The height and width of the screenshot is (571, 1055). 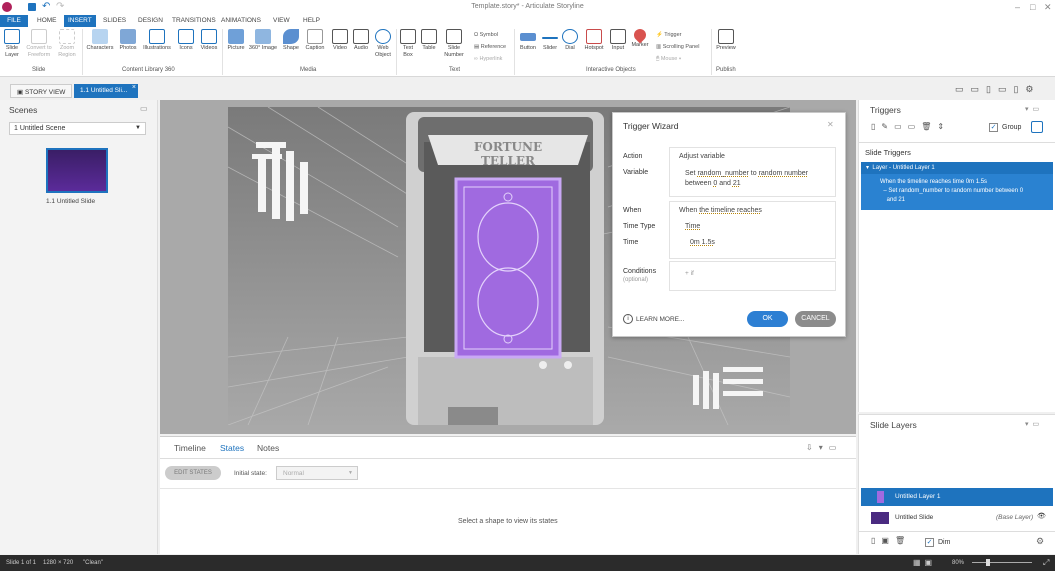 What do you see at coordinates (39, 43) in the screenshot?
I see `convert-freeform-button: Convert to Freeform` at bounding box center [39, 43].